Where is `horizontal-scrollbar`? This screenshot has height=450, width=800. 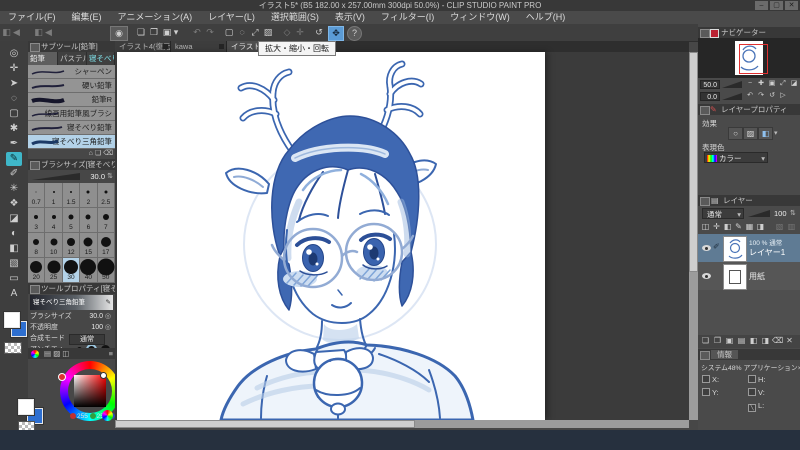
horizontal-scrollbar is located at coordinates (402, 424).